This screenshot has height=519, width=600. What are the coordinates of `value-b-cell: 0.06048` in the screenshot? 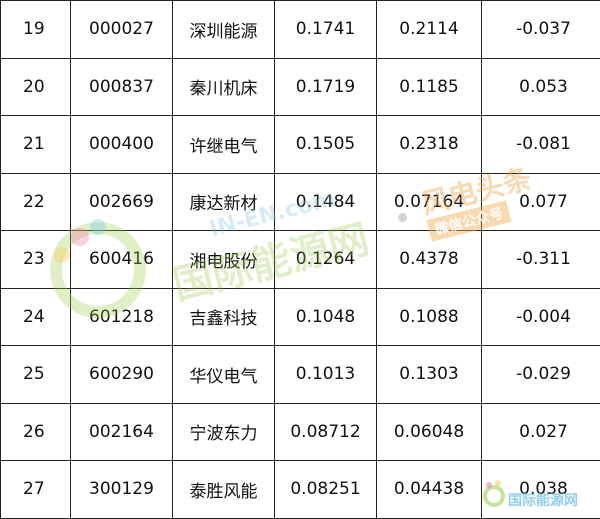 It's located at (429, 432).